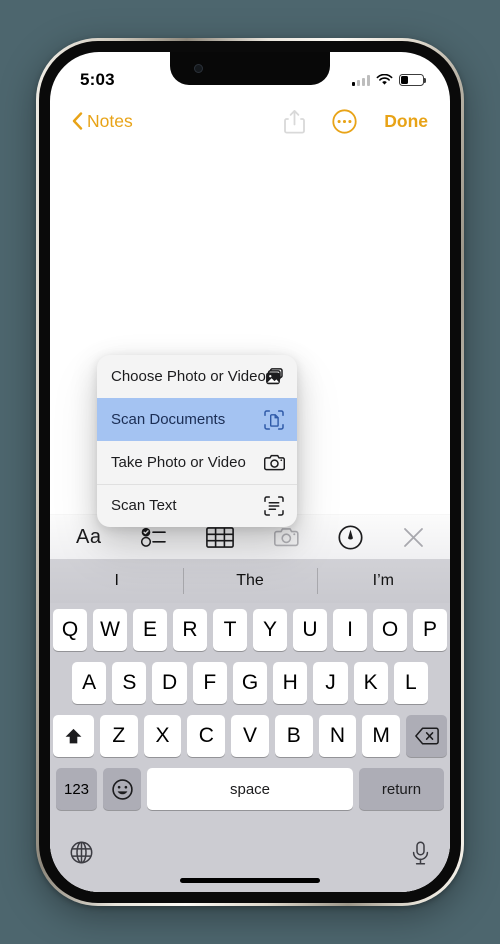 Image resolution: width=500 pixels, height=944 pixels. Describe the element at coordinates (76, 789) in the screenshot. I see `numbers-key: 123` at that location.